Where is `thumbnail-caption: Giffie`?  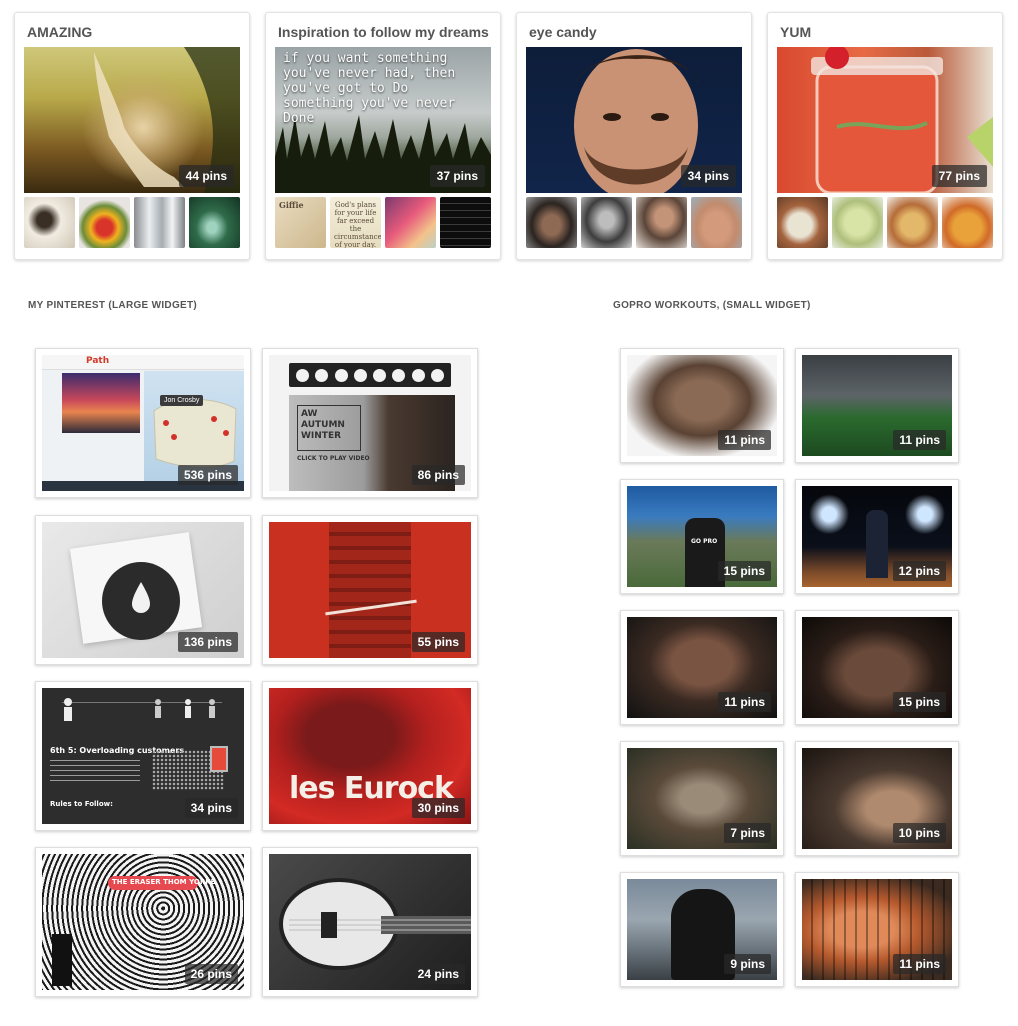 thumbnail-caption: Giffie is located at coordinates (291, 205).